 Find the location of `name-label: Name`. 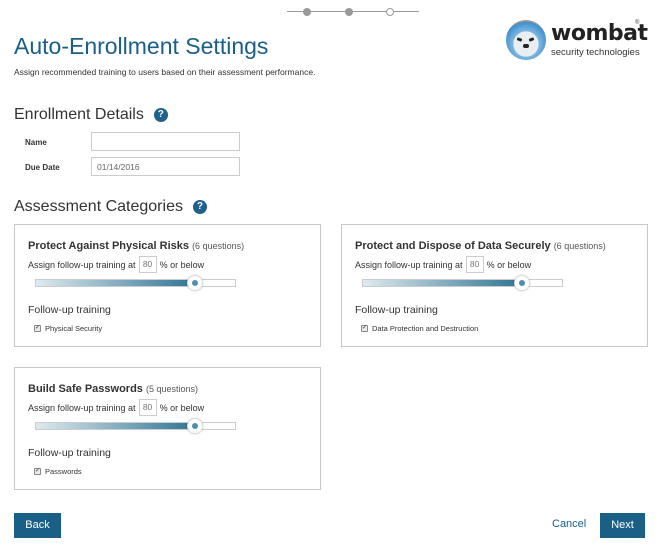

name-label: Name is located at coordinates (36, 142).